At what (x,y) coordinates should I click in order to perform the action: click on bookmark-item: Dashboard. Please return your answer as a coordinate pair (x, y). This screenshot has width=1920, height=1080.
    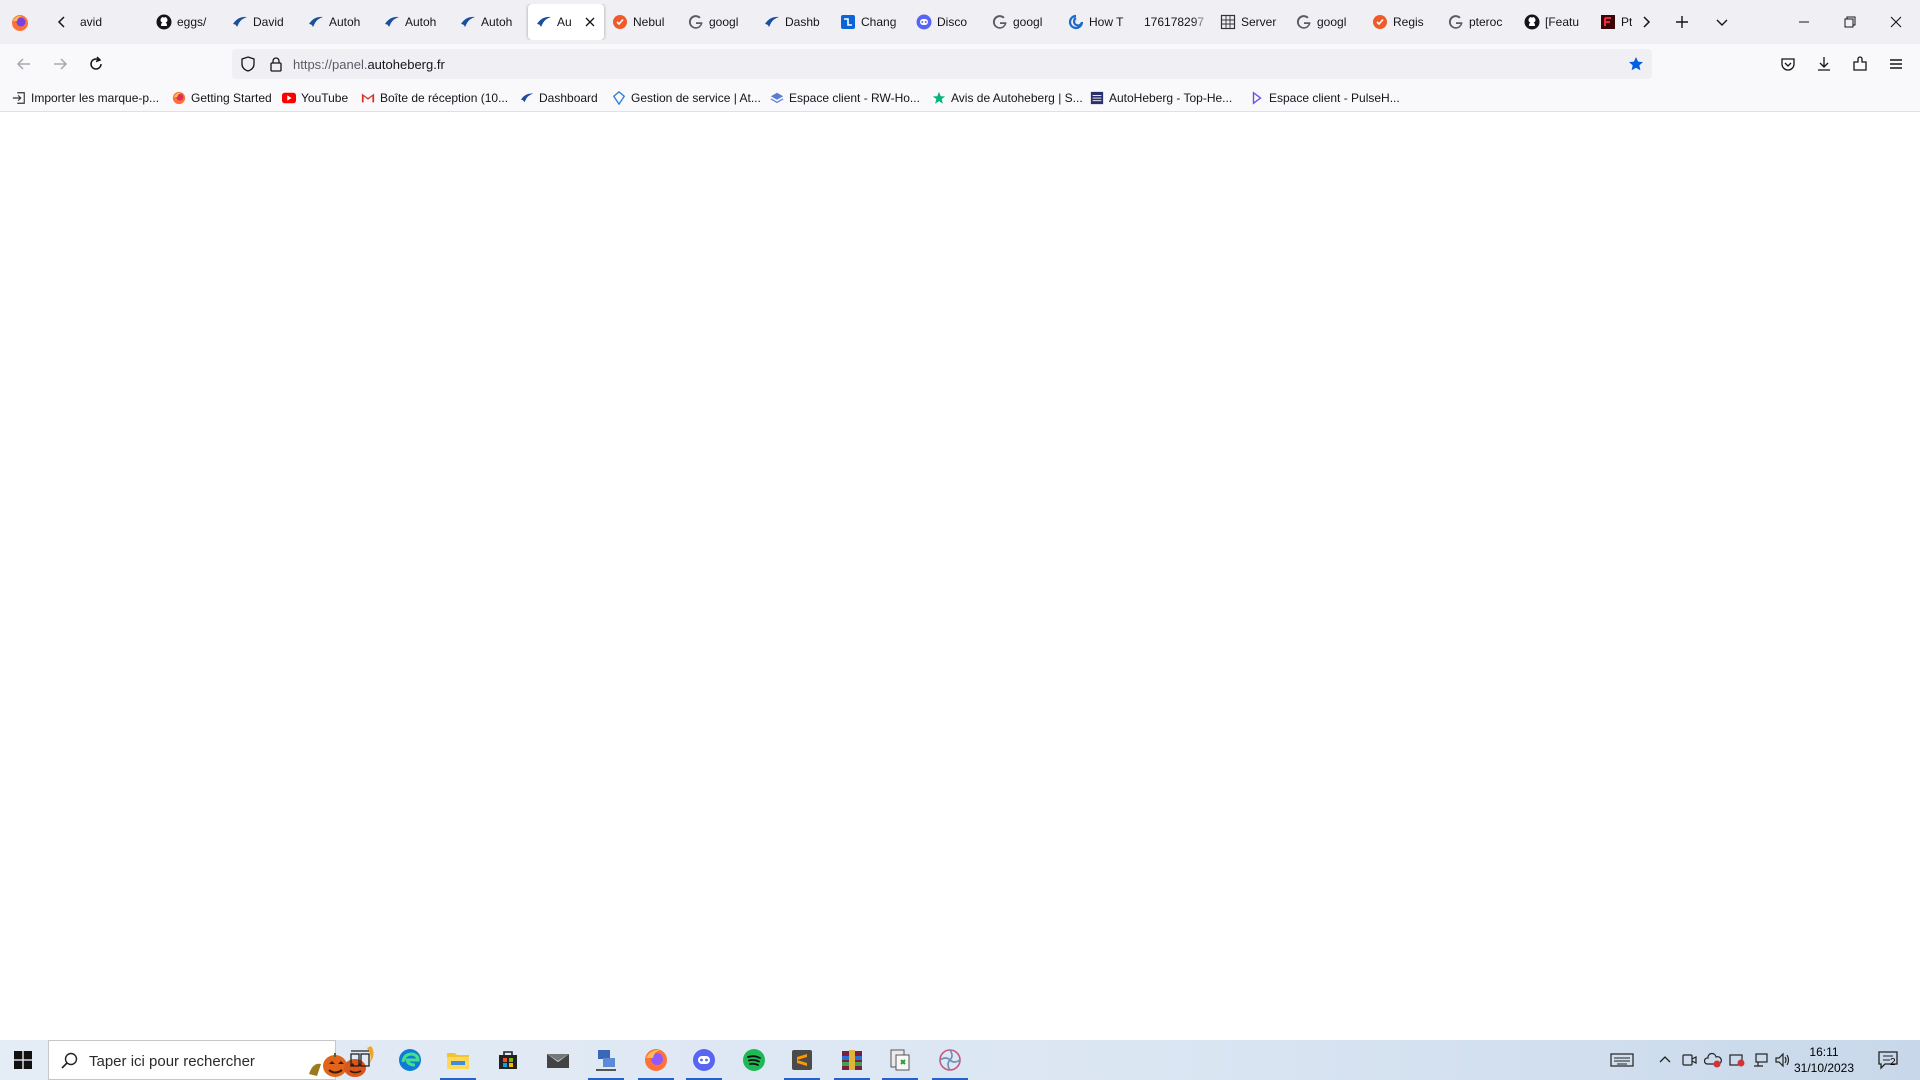
    Looking at the image, I should click on (559, 98).